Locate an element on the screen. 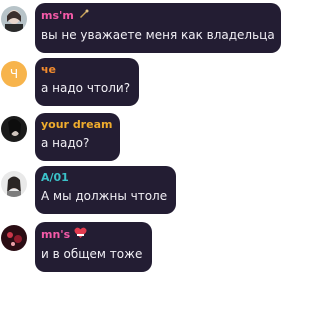 This screenshot has width=320, height=320. avatar-letter: Ч is located at coordinates (14, 74).